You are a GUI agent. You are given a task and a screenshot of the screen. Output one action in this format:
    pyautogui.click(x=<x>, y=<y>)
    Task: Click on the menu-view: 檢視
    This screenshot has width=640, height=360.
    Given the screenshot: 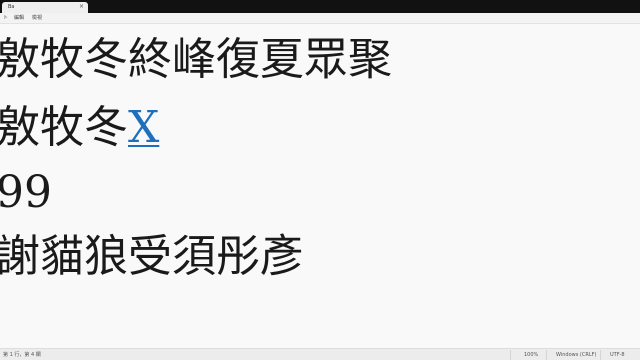 What is the action you would take?
    pyautogui.click(x=37, y=18)
    